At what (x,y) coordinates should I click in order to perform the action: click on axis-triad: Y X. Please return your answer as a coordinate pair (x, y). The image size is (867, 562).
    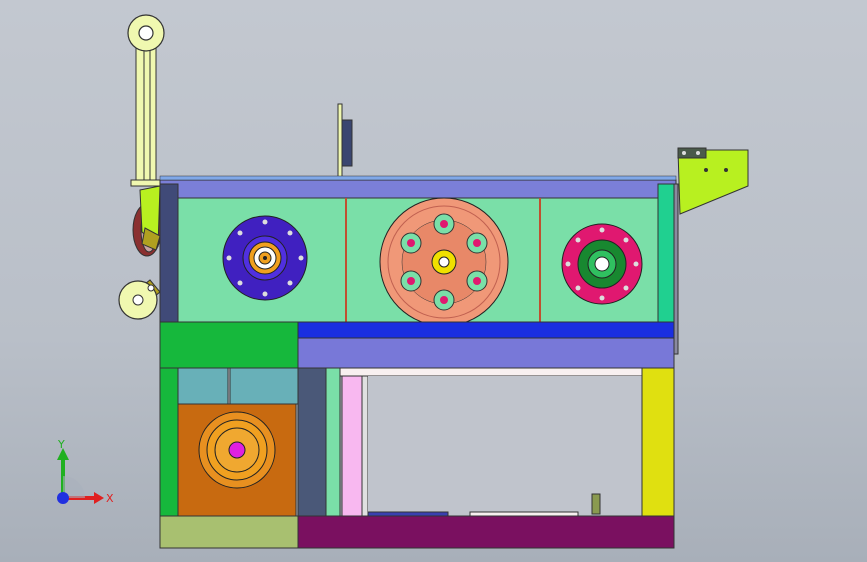
    Looking at the image, I should click on (85, 471).